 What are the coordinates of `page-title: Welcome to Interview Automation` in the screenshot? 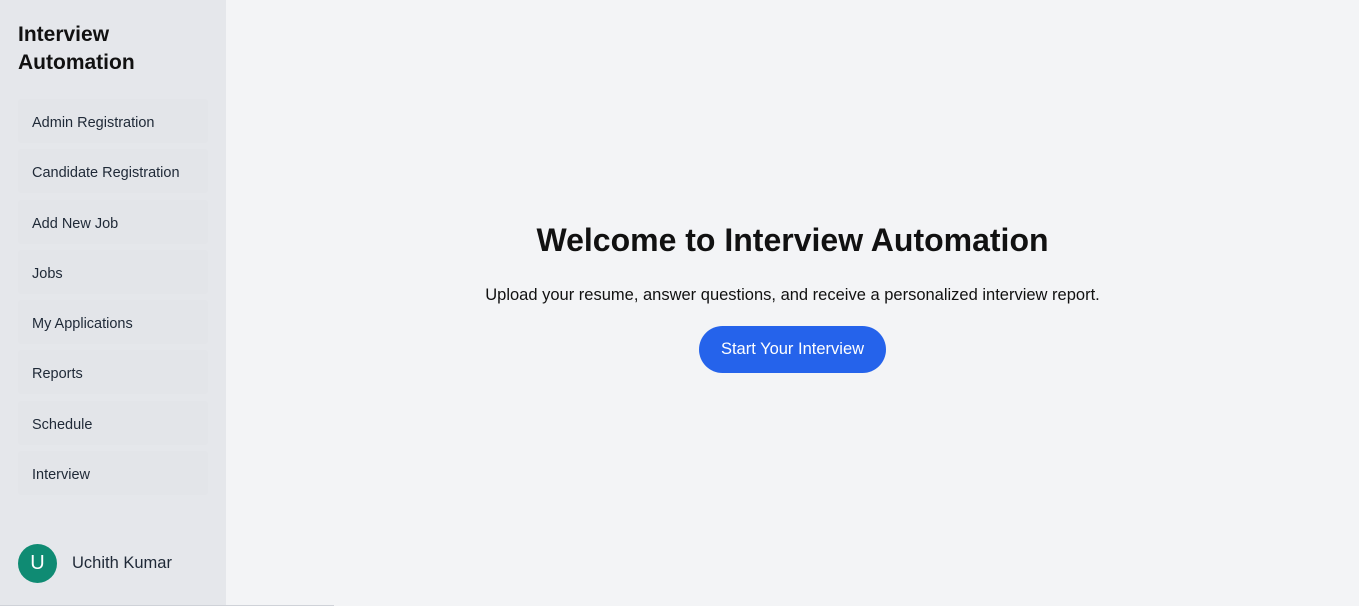 It's located at (792, 240).